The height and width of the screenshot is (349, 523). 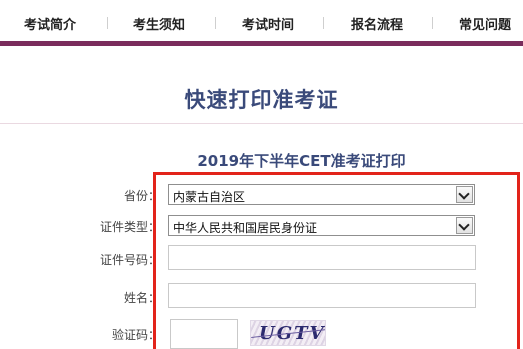 I want to click on id-type-label: 证件类型：, so click(x=129, y=227).